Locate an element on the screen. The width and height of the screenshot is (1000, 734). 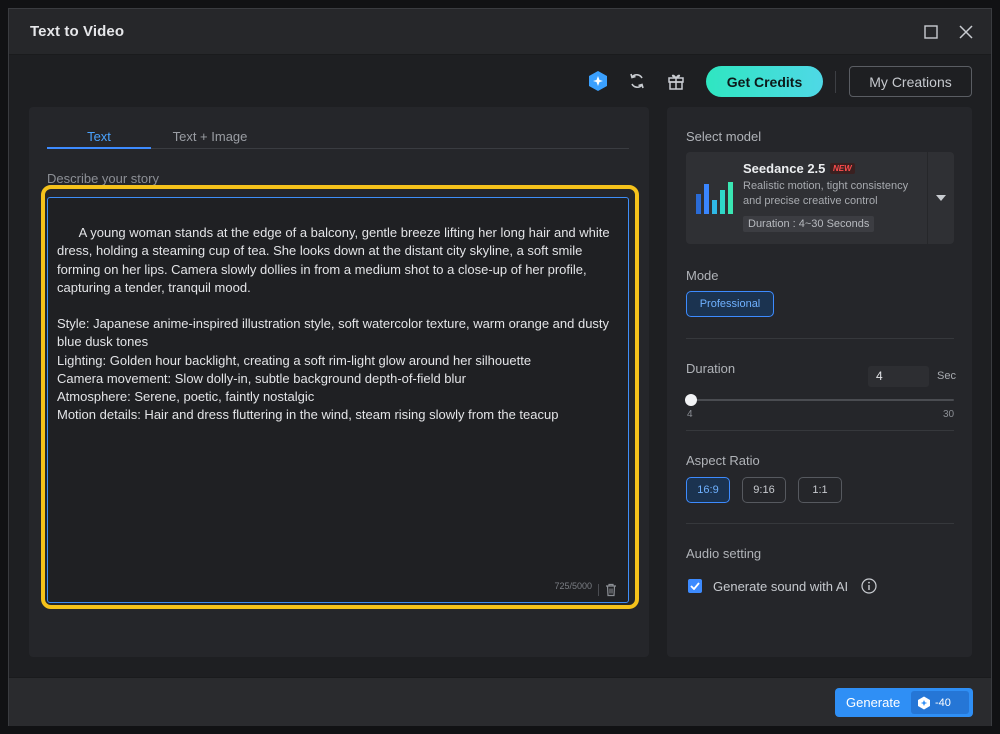
duration-max: 30 is located at coordinates (949, 414).